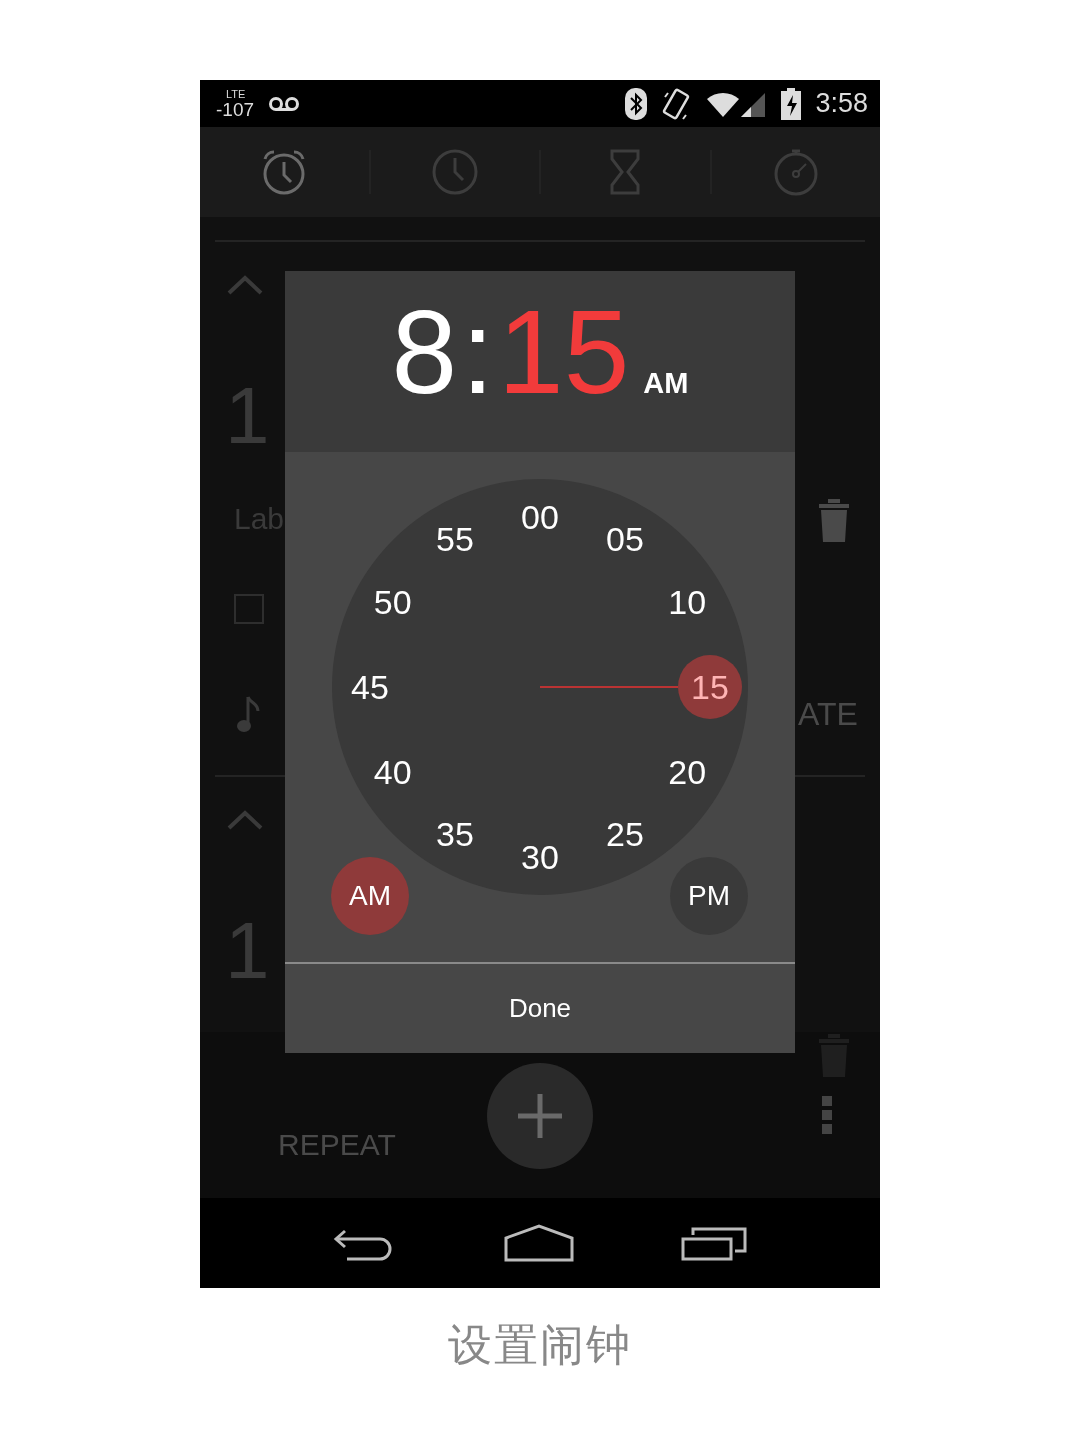 This screenshot has width=1080, height=1440. What do you see at coordinates (392, 772) in the screenshot?
I see `minute-option: 40` at bounding box center [392, 772].